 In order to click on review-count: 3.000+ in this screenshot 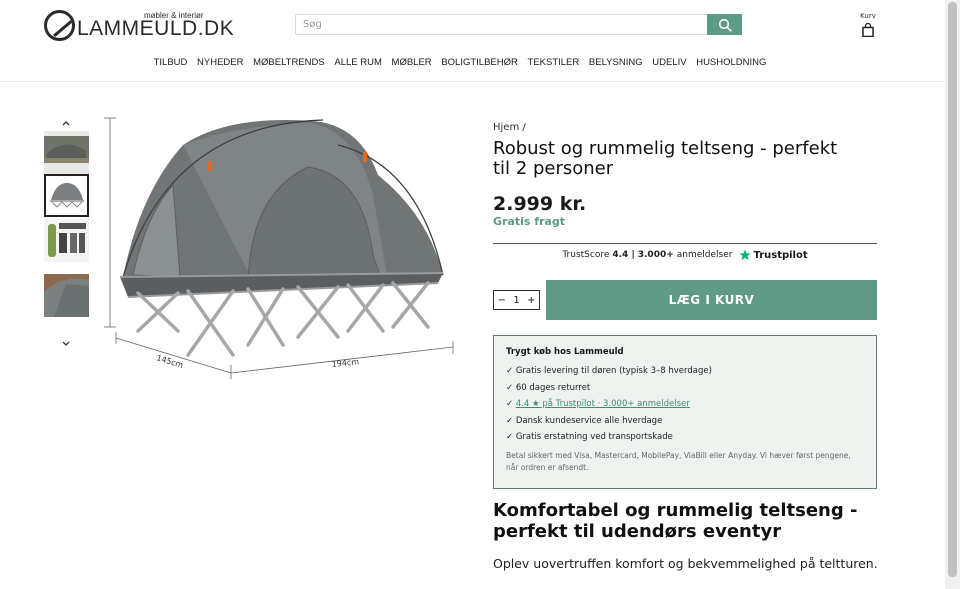, I will do `click(655, 255)`.